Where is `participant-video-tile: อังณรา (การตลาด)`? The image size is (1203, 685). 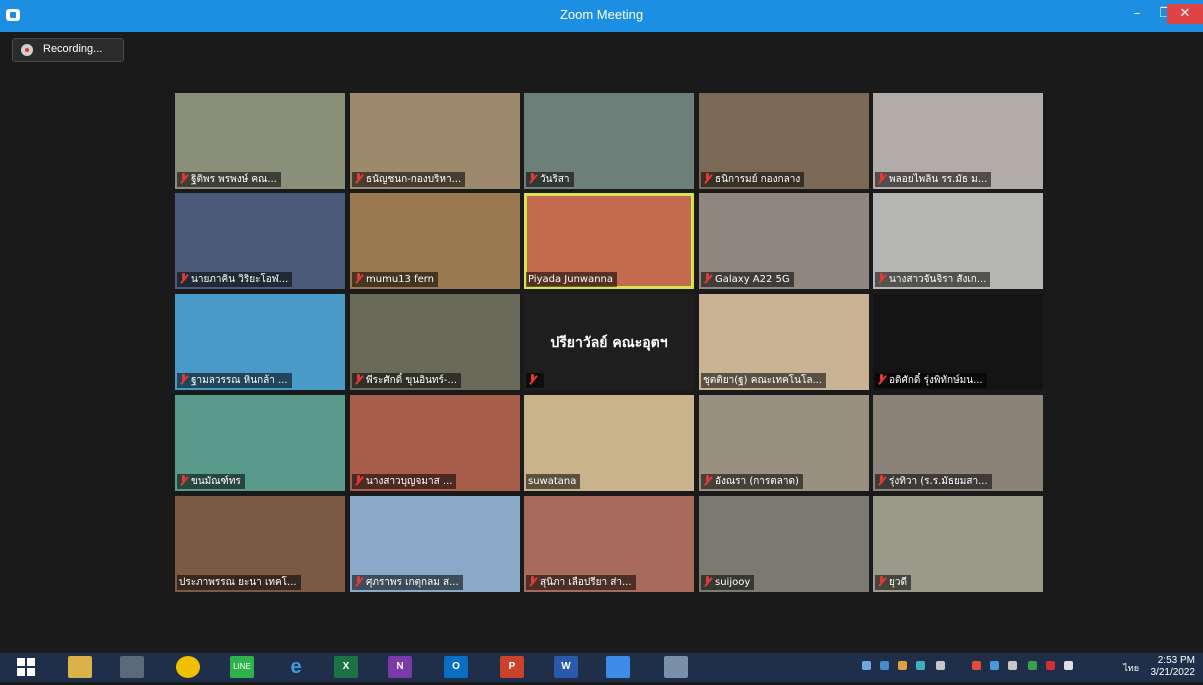 participant-video-tile: อังณรา (การตลาด) is located at coordinates (784, 443).